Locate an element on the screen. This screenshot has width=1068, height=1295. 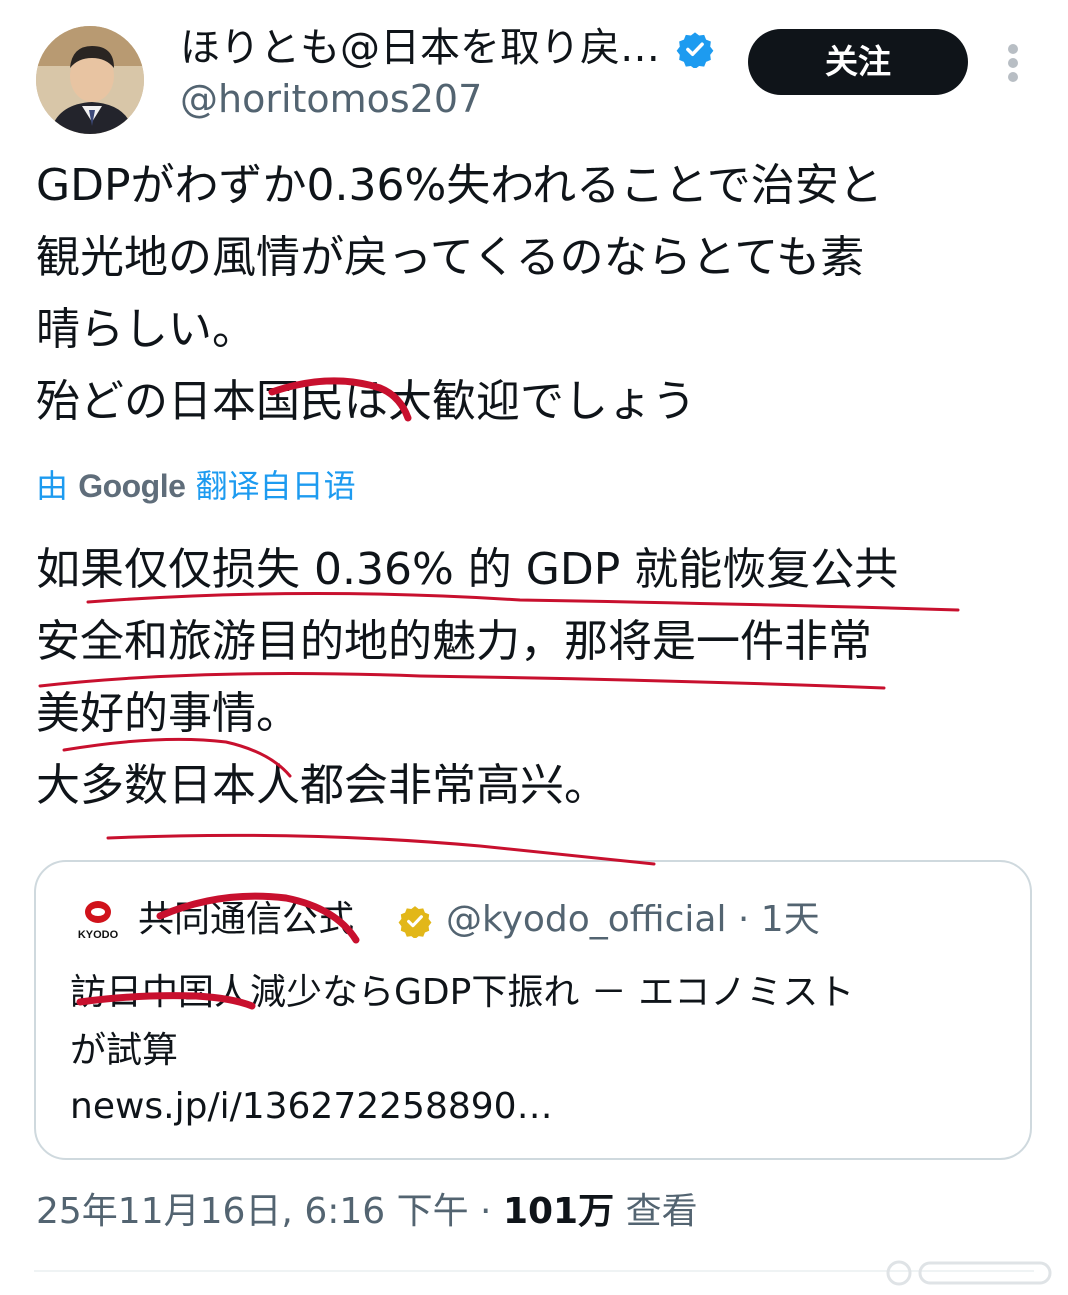
translate-prefix: 由 is located at coordinates (52, 486).